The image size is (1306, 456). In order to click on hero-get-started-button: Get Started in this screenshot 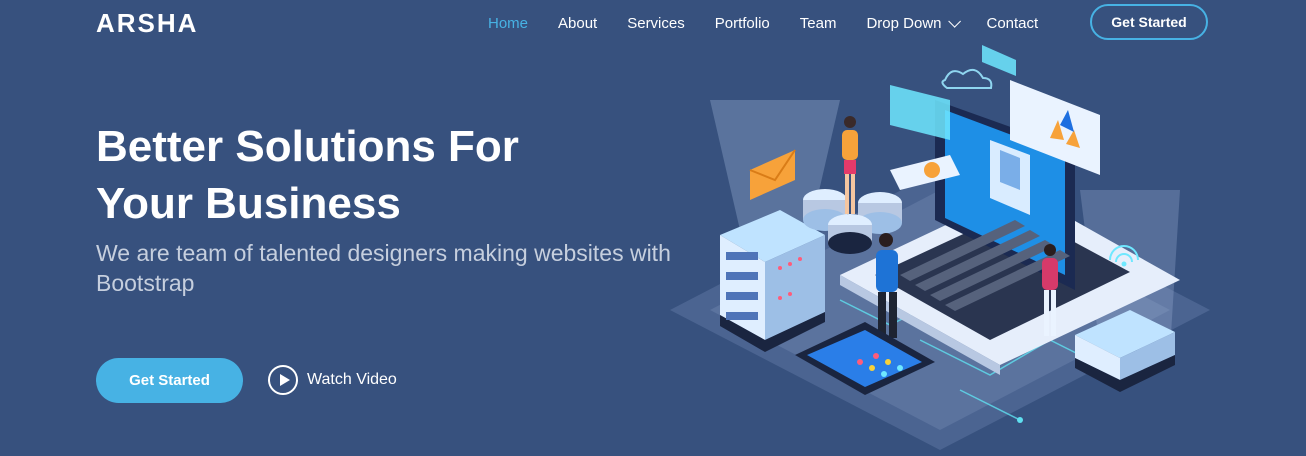, I will do `click(169, 380)`.